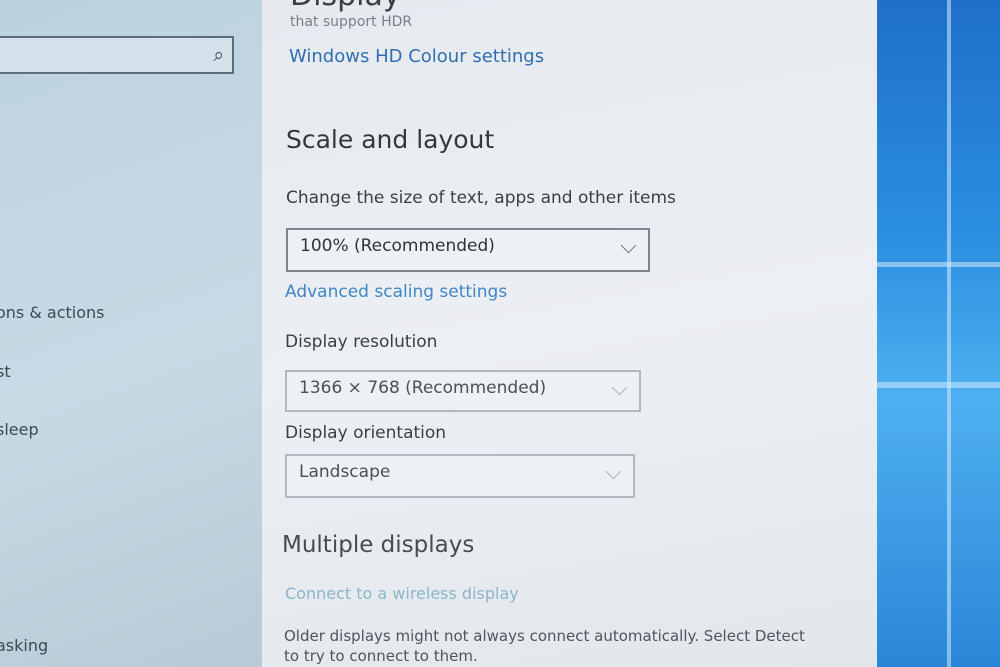  I want to click on resolution-dropdown: 1366 × 768 (Recommended), so click(463, 391).